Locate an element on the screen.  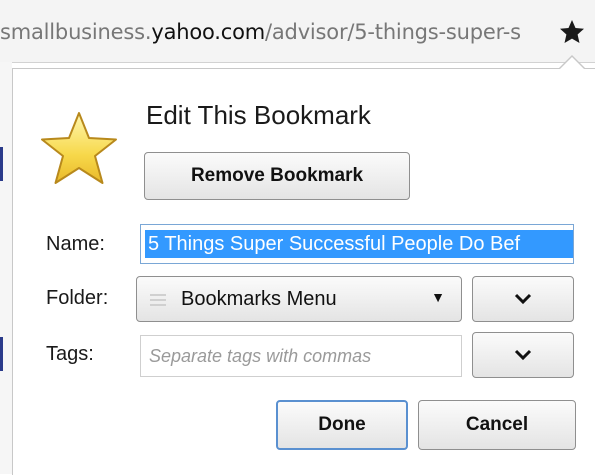
folder-expand-button is located at coordinates (523, 299).